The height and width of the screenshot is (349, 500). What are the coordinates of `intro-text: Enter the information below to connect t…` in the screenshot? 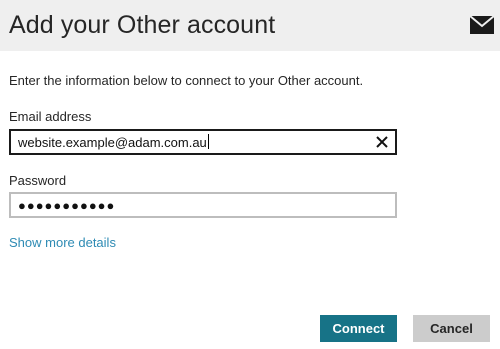 It's located at (186, 80).